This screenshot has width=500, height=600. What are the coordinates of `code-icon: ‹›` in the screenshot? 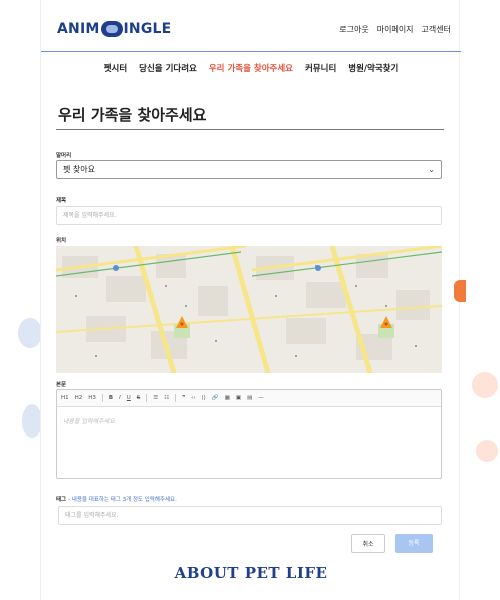 It's located at (193, 398).